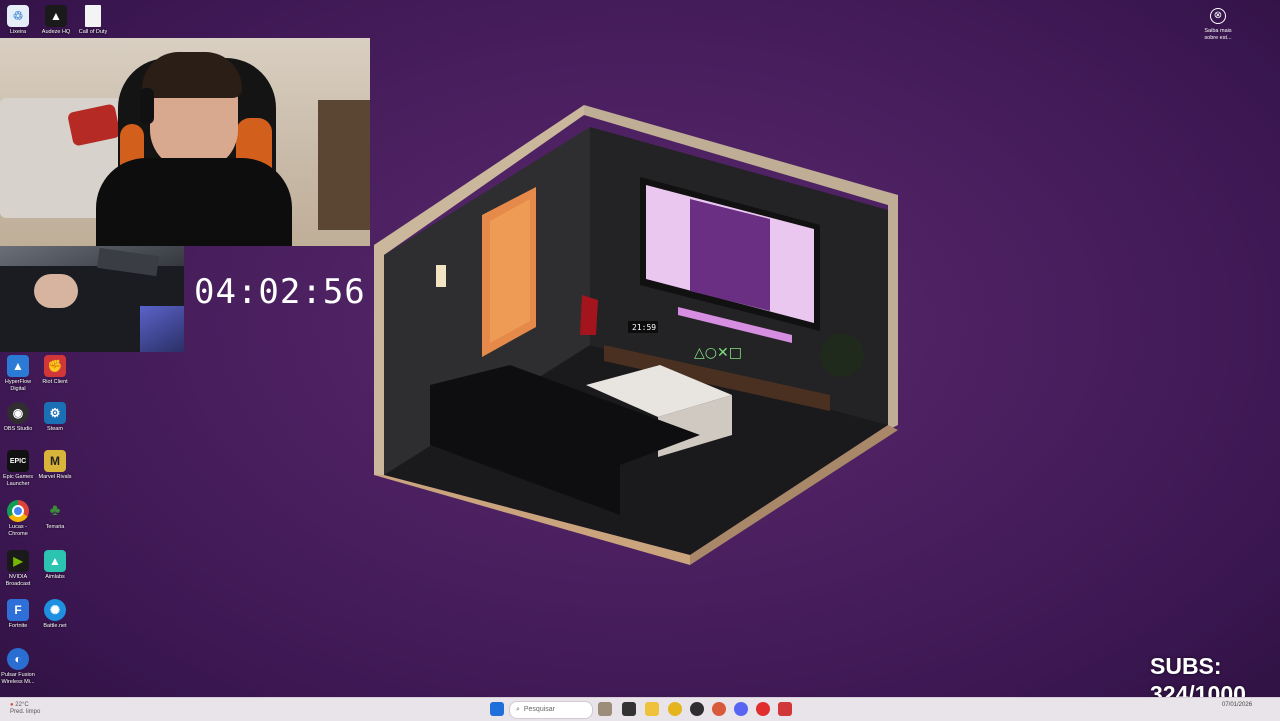 Image resolution: width=1280 pixels, height=721 pixels. Describe the element at coordinates (55, 577) in the screenshot. I see `desktop-icon-label: Aimlabs` at that location.